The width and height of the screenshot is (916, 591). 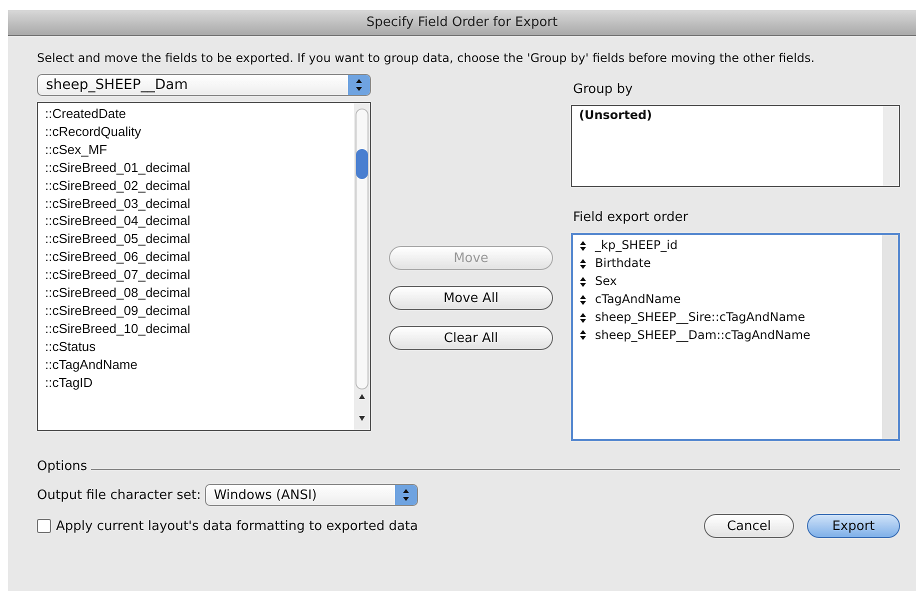 I want to click on field-item: ::CreatedDate, so click(x=199, y=114).